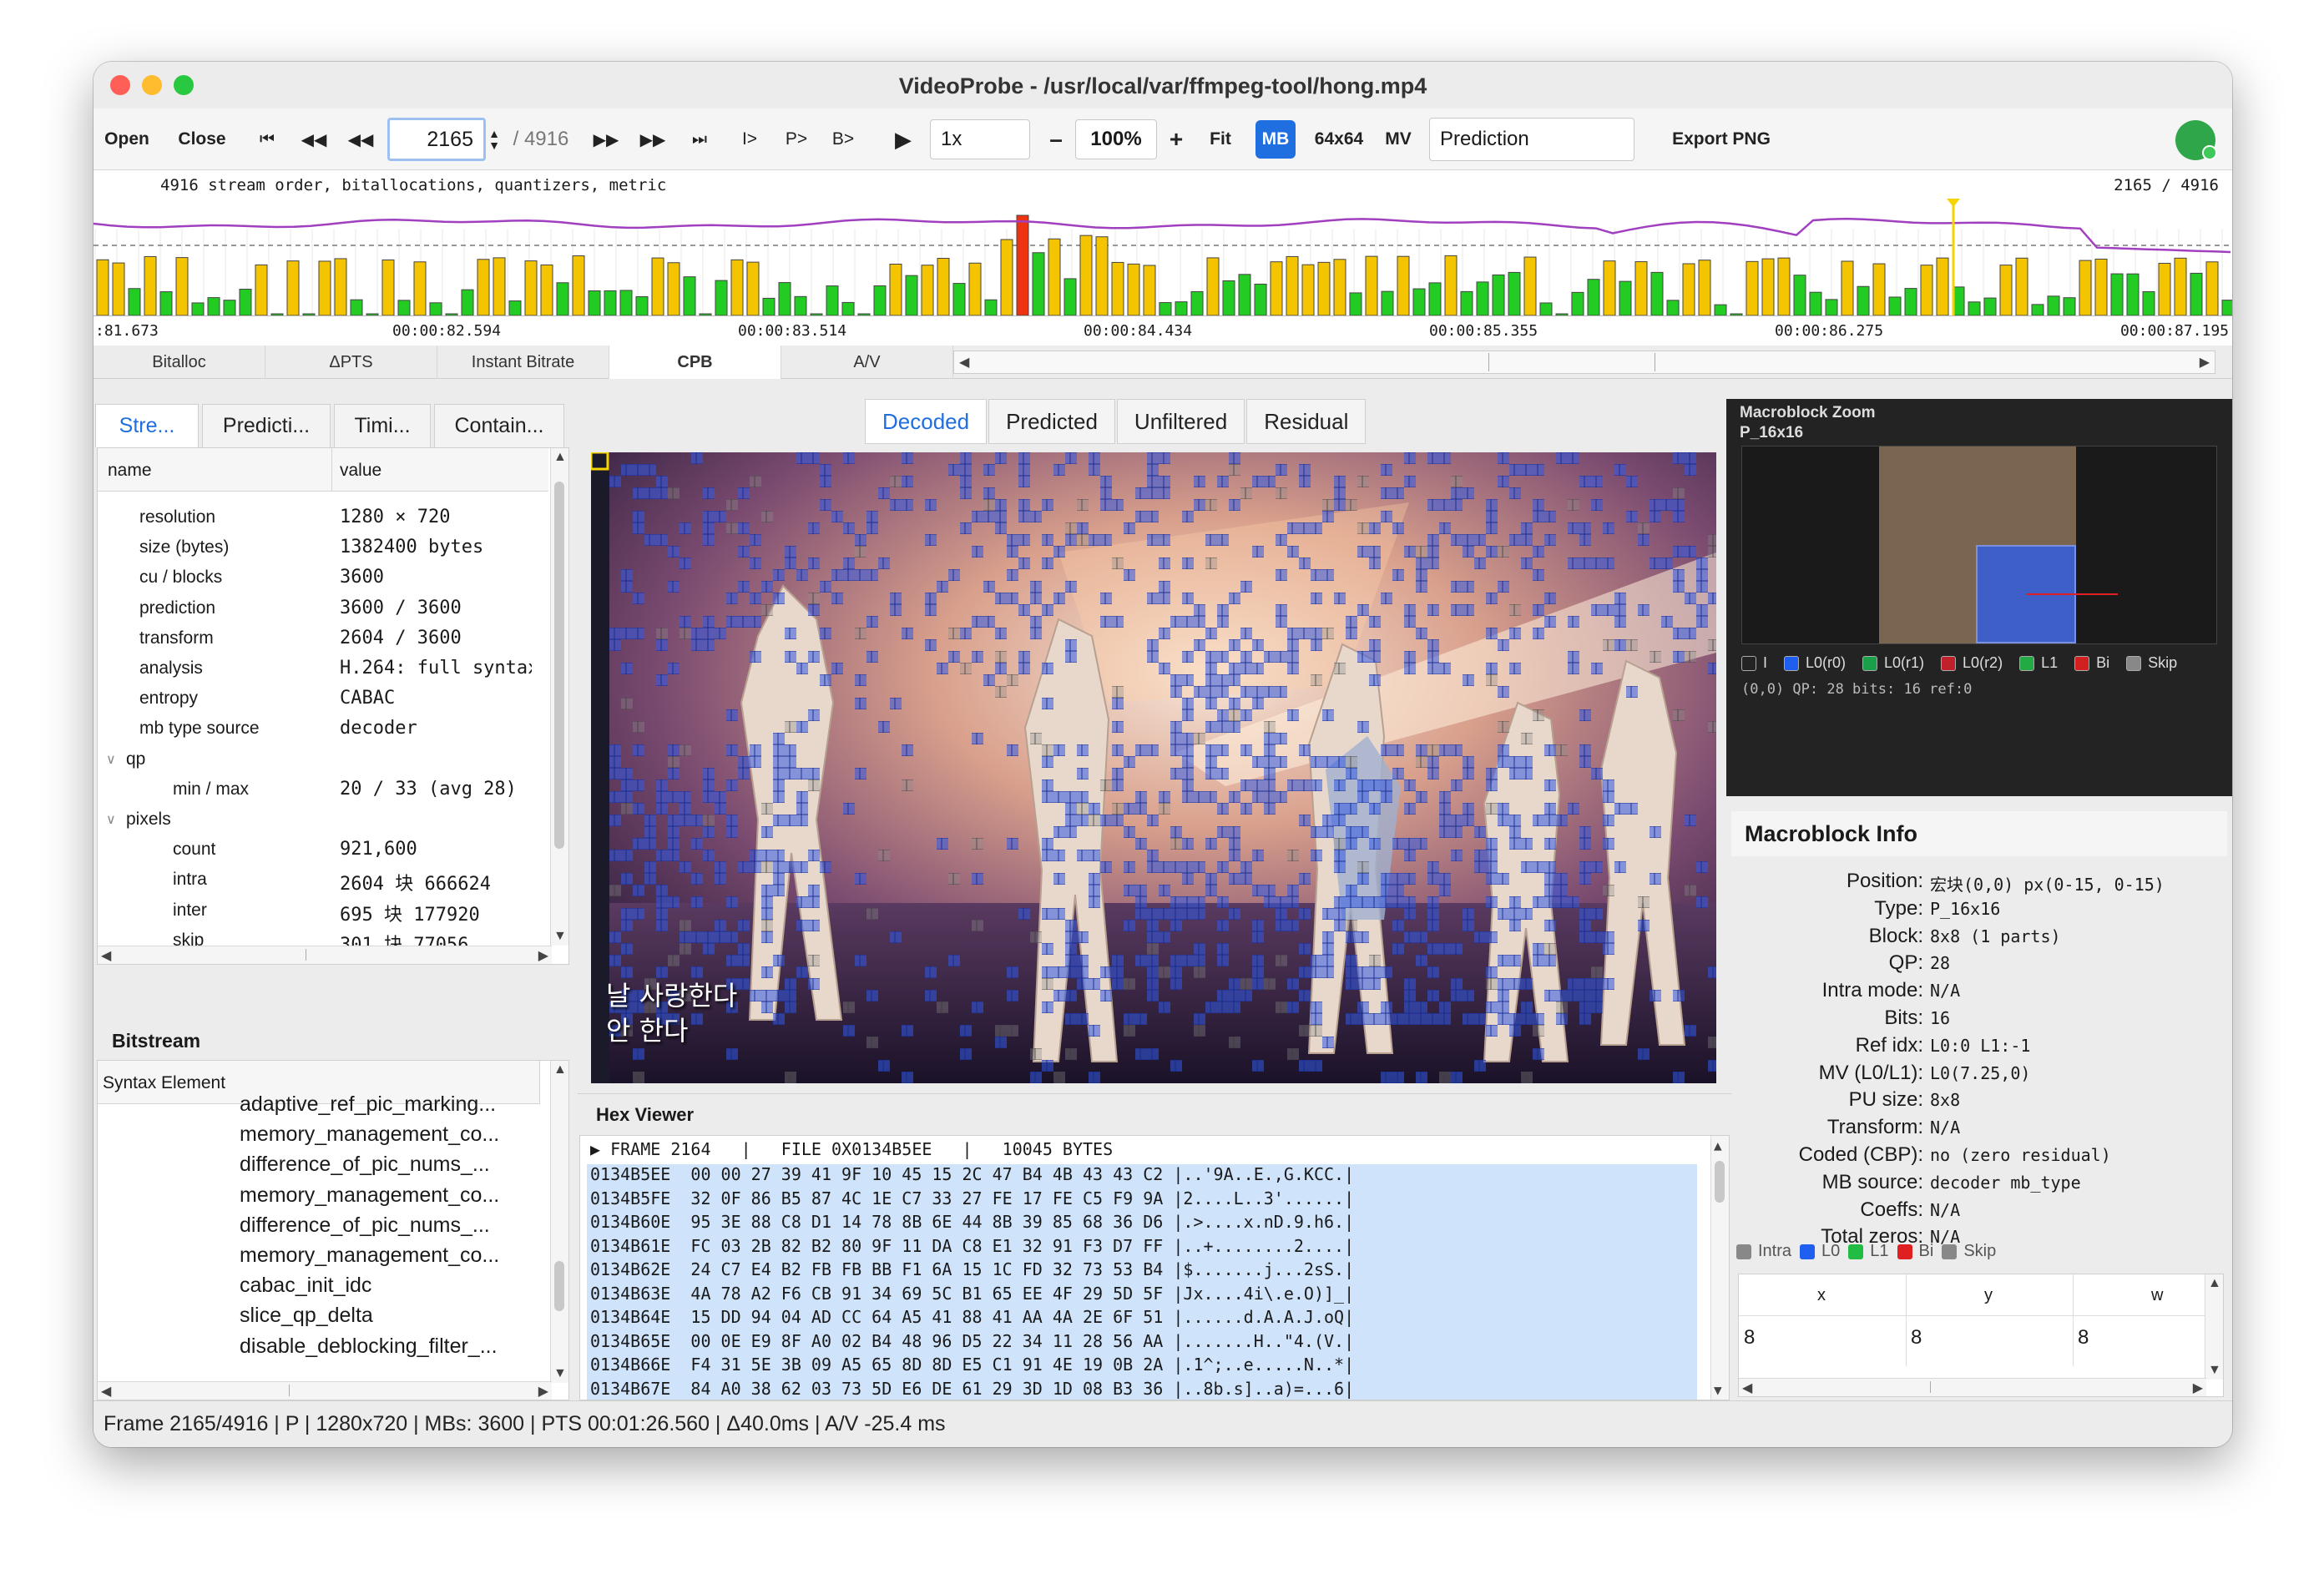 This screenshot has width=2324, height=1569. What do you see at coordinates (1056, 139) in the screenshot?
I see `zoom-out-button: –` at bounding box center [1056, 139].